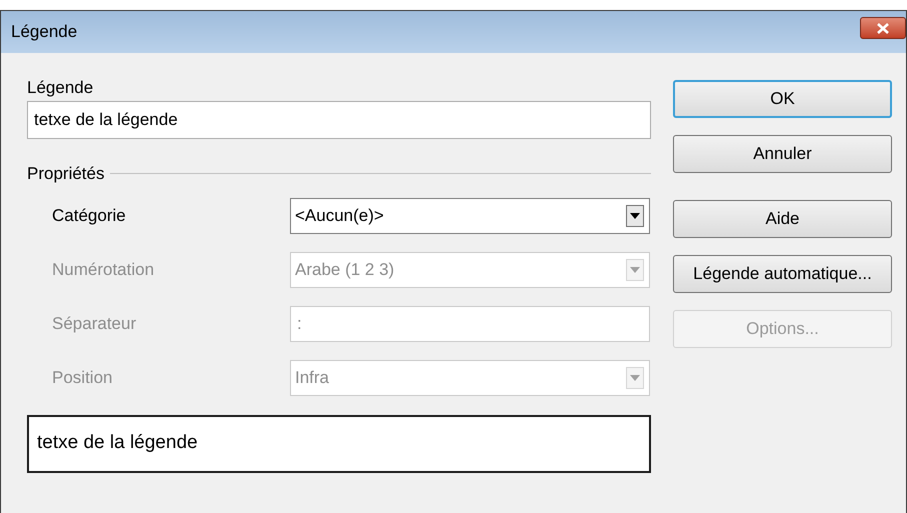 The height and width of the screenshot is (513, 907). I want to click on dialog-button: Aide, so click(782, 219).